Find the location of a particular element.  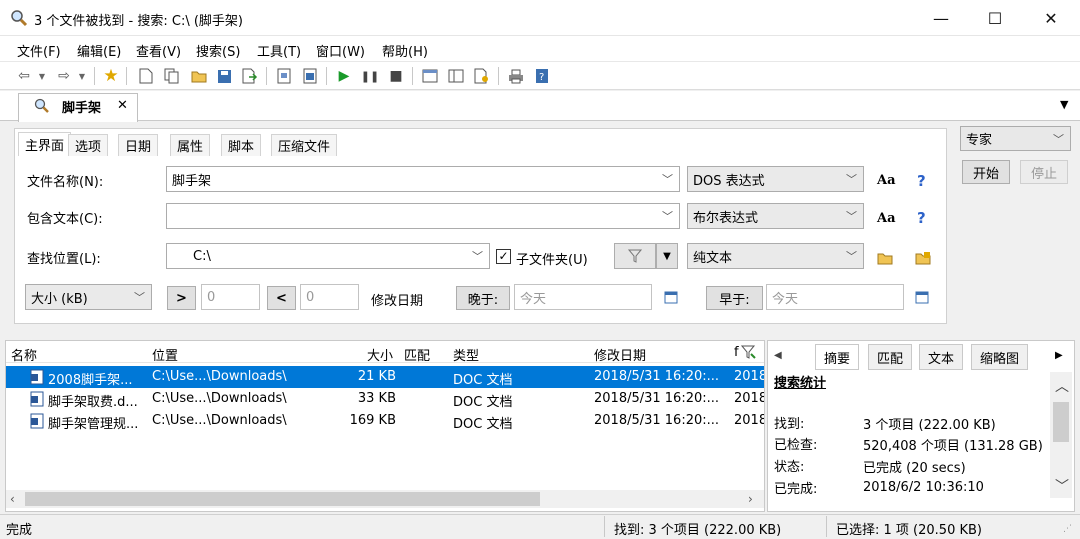

tab-thumbnails: 缩略图 is located at coordinates (1000, 357).